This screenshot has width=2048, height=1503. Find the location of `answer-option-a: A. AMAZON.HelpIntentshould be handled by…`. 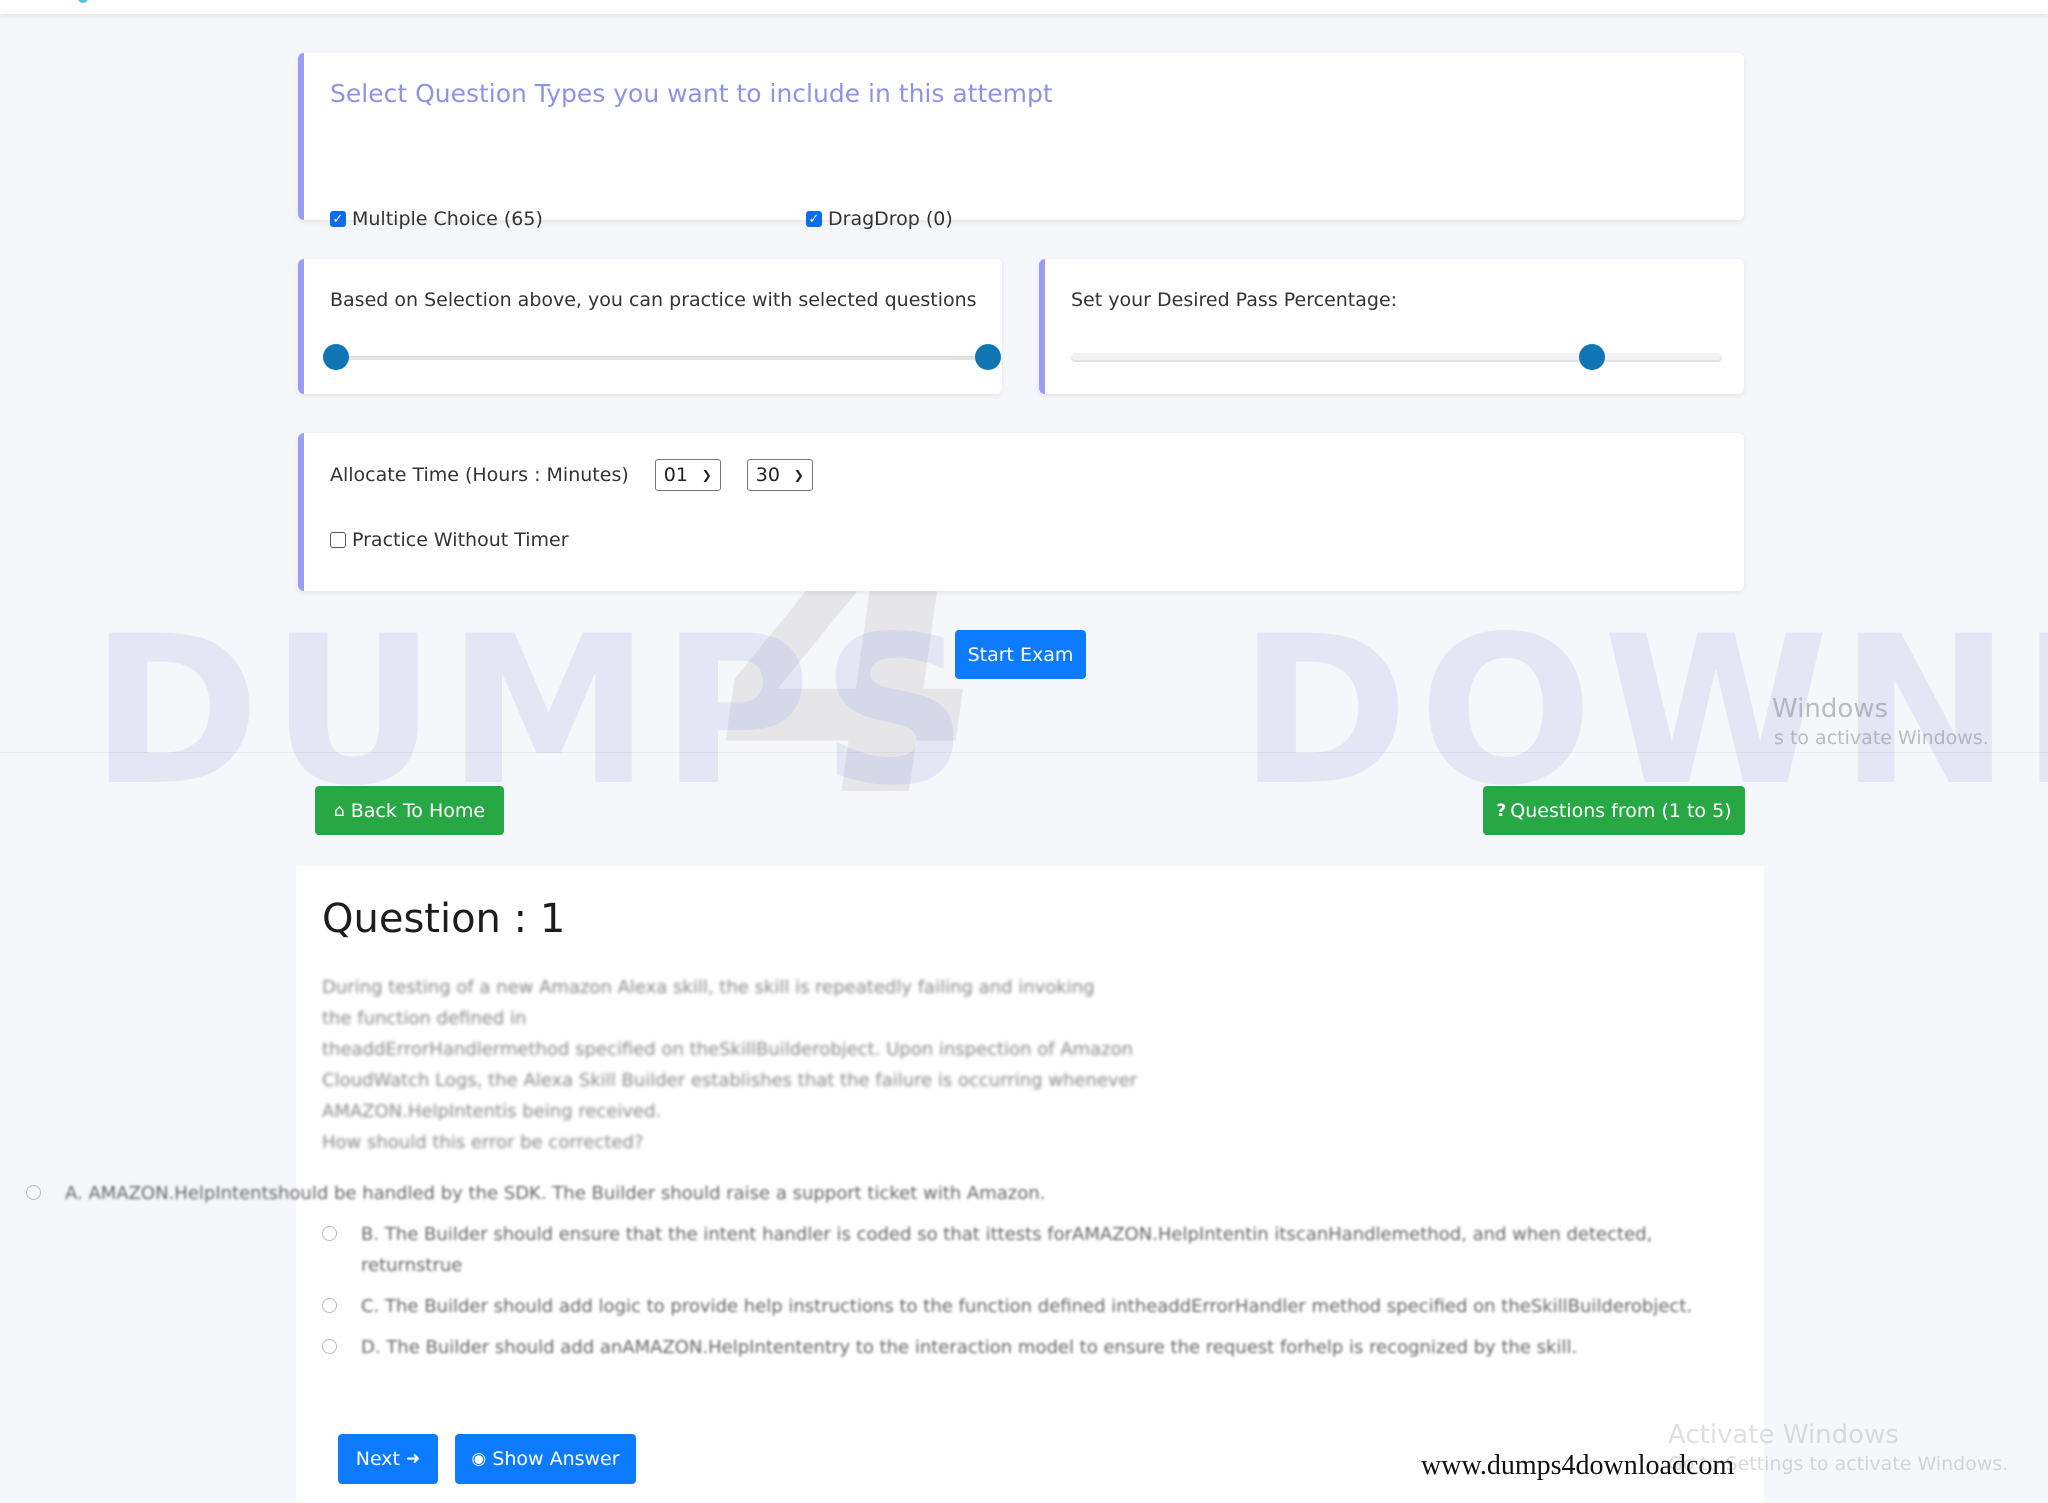

answer-option-a: A. AMAZON.HelpIntentshould be handled by… is located at coordinates (745, 1193).